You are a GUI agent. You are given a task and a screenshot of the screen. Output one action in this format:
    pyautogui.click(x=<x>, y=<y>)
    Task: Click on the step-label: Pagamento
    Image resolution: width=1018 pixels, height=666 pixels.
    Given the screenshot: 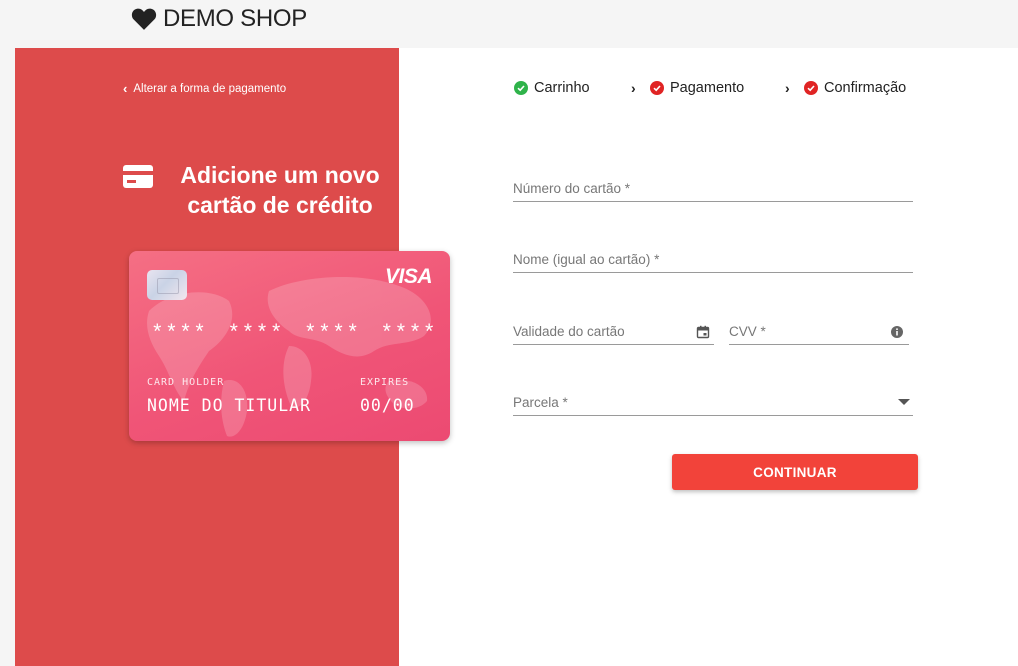 What is the action you would take?
    pyautogui.click(x=707, y=88)
    